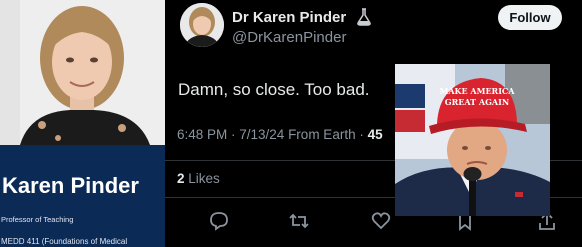 The width and height of the screenshot is (582, 247). I want to click on likes-count: 2, so click(181, 178).